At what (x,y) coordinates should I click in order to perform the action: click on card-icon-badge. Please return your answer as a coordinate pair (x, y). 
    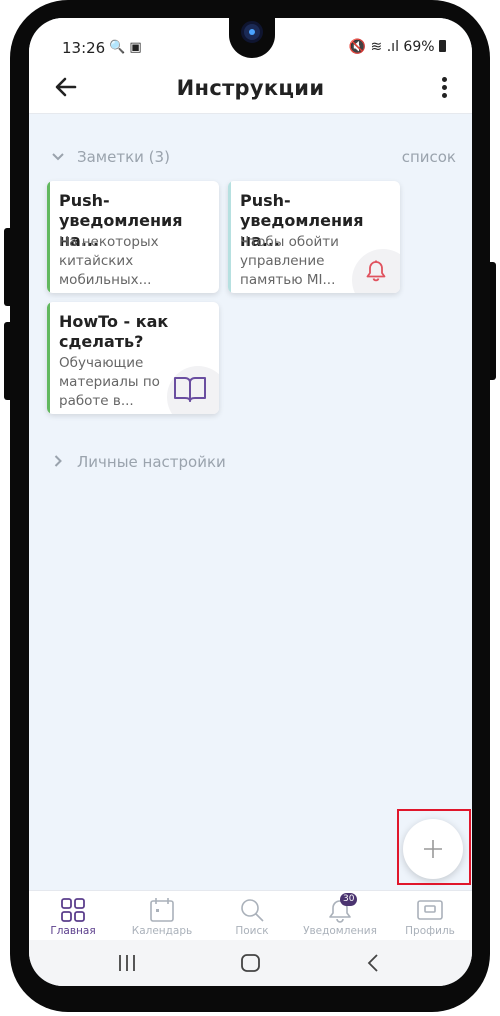
    Looking at the image, I should click on (193, 390).